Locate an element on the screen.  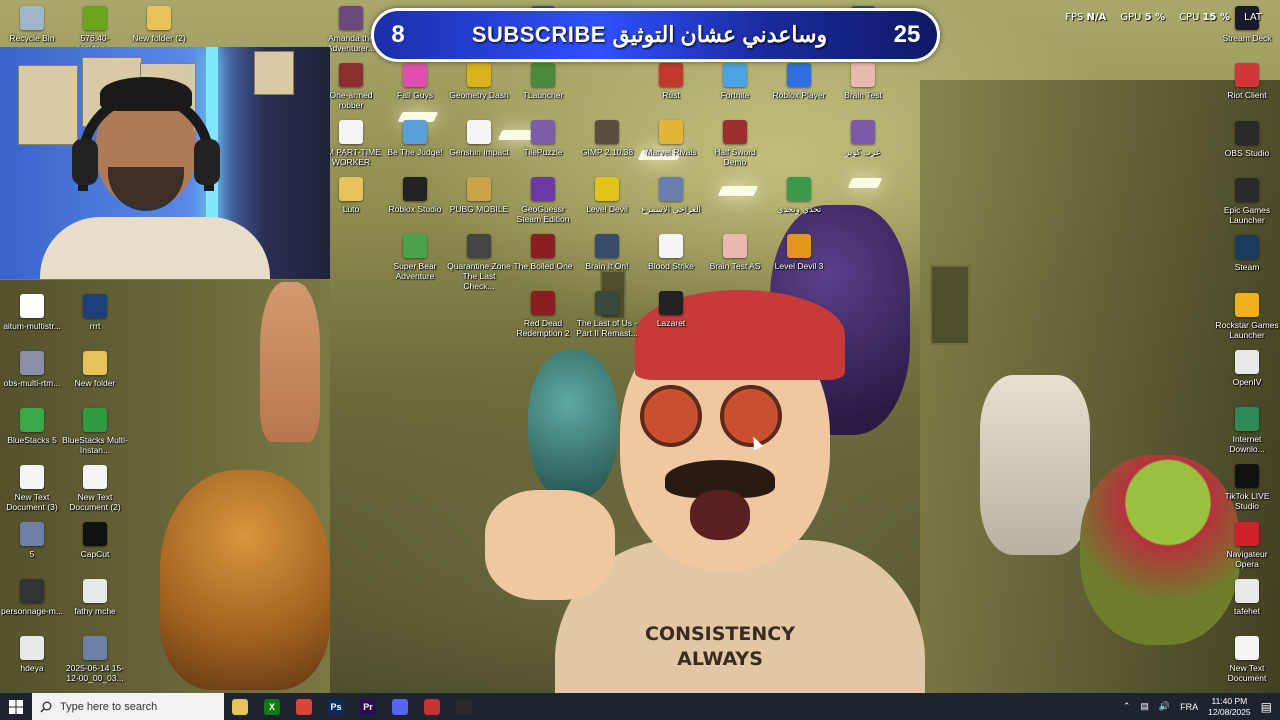
desktop-icon: Rockstar Games Launcher is located at coordinates (1247, 316).